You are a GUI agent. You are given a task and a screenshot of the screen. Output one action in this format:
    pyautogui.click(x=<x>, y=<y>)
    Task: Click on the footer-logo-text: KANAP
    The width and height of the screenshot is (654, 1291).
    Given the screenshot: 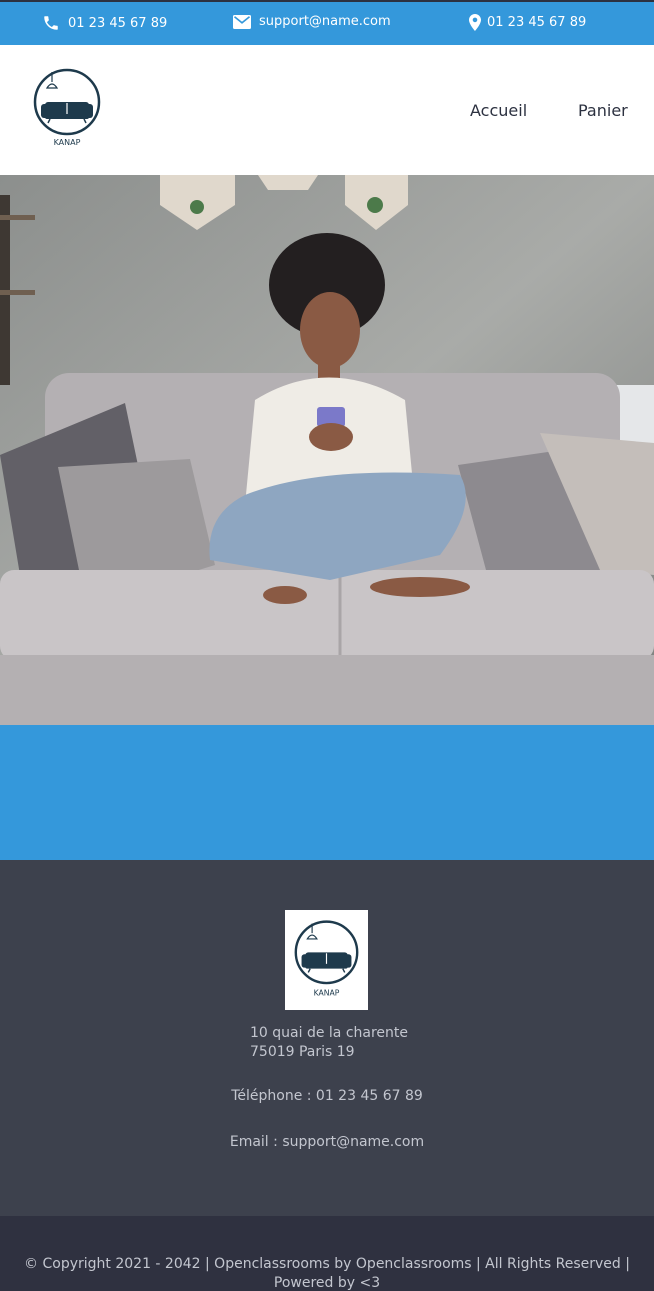 What is the action you would take?
    pyautogui.click(x=327, y=993)
    